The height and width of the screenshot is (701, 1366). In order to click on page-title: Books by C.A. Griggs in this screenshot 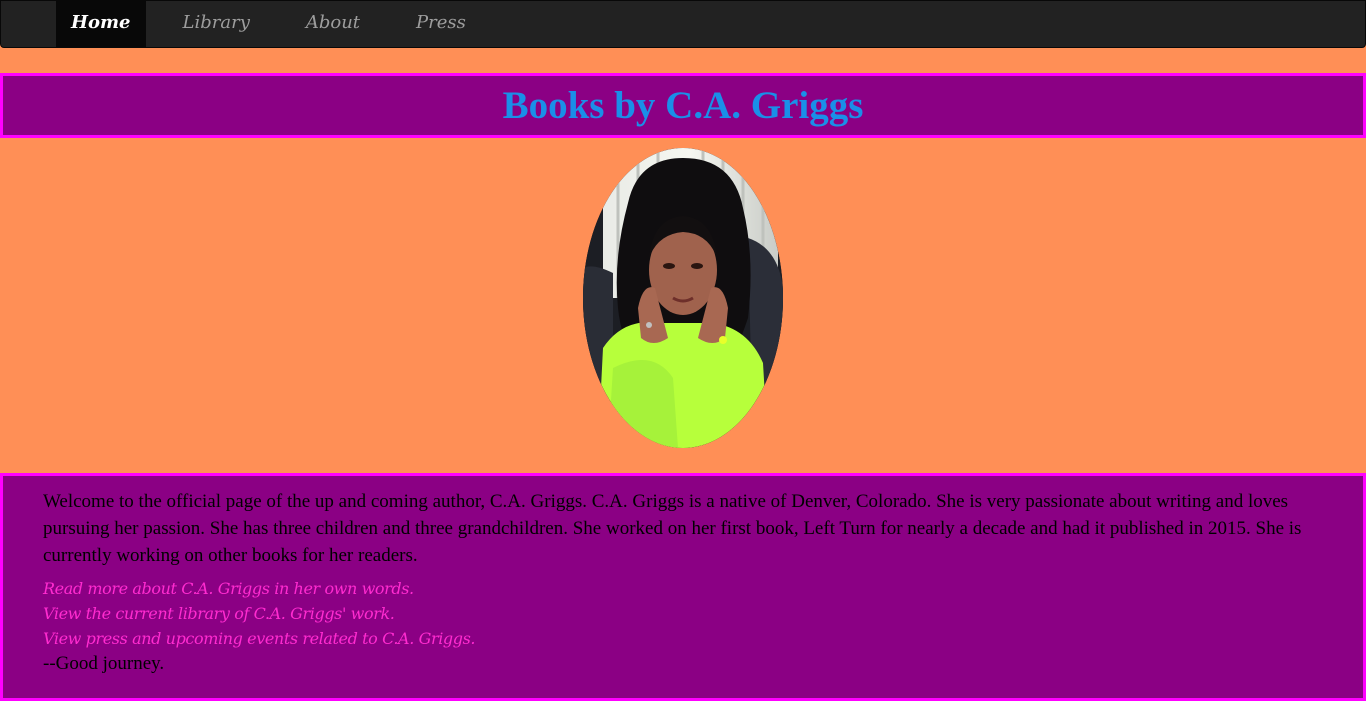, I will do `click(683, 105)`.